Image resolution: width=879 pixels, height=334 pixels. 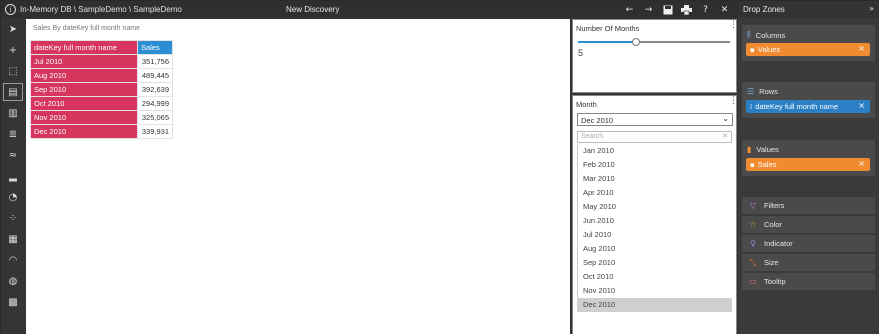 What do you see at coordinates (13, 218) in the screenshot?
I see `scatter-chart-icon: ⁘` at bounding box center [13, 218].